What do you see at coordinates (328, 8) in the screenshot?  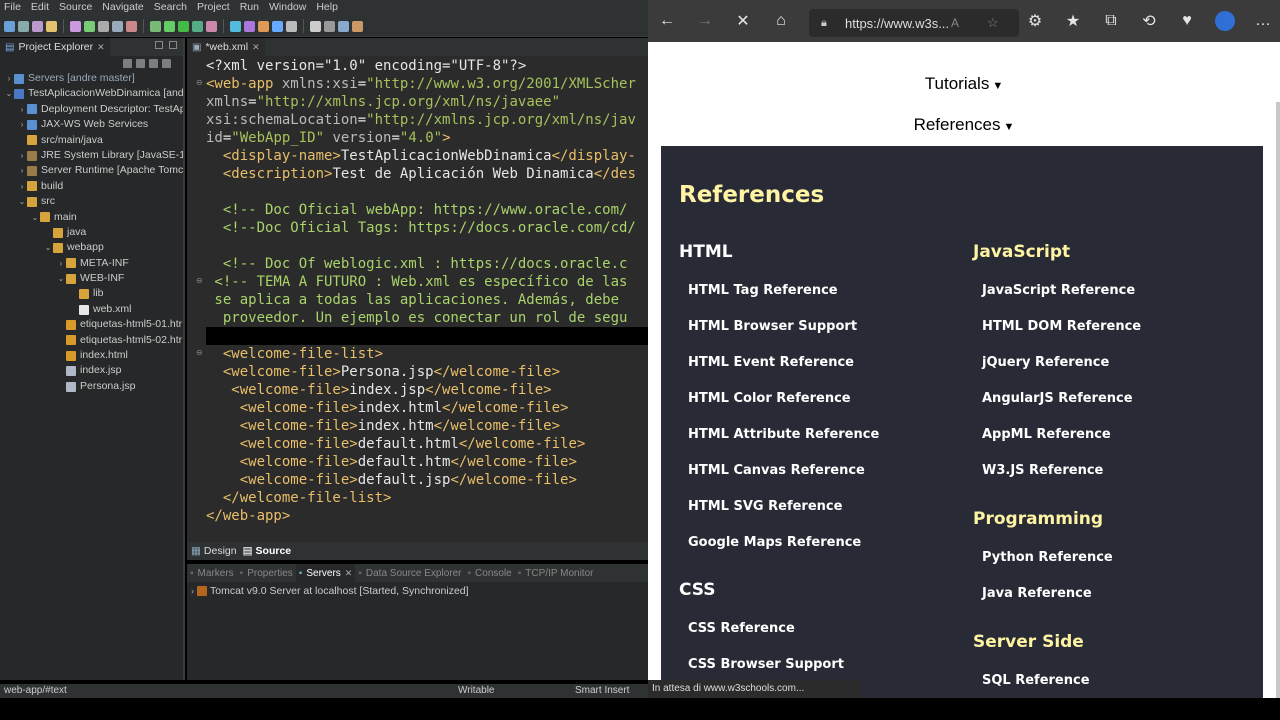 I see `menu-item-help: Help` at bounding box center [328, 8].